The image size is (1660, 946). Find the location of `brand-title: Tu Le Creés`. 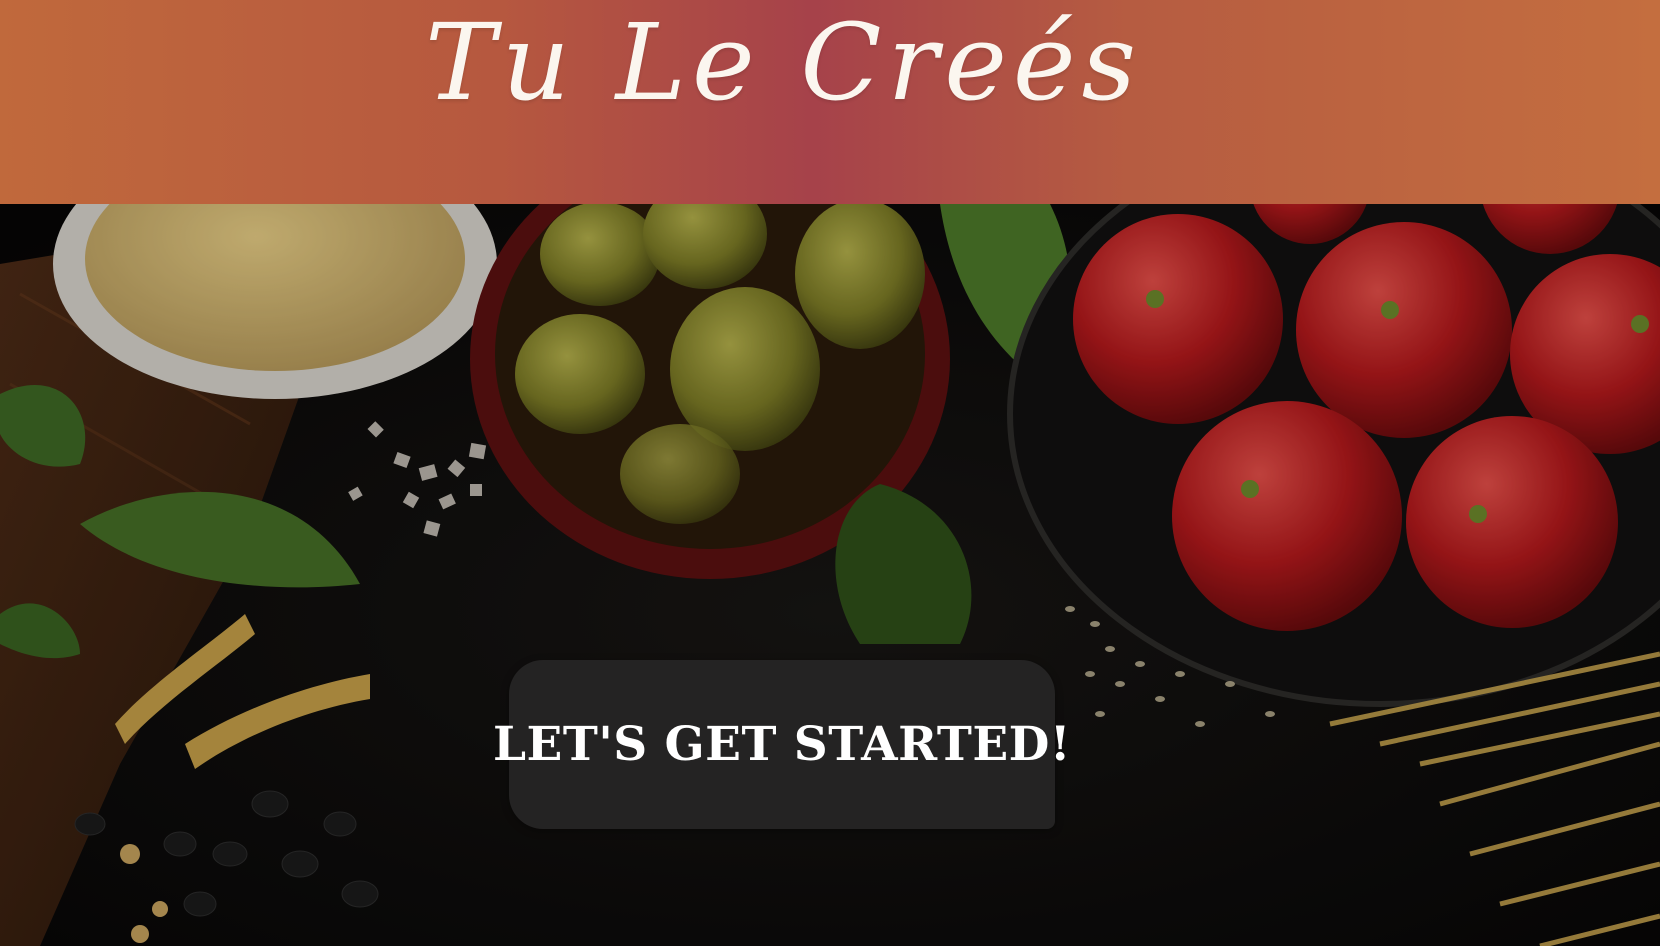

brand-title: Tu Le Creés is located at coordinates (783, 62).